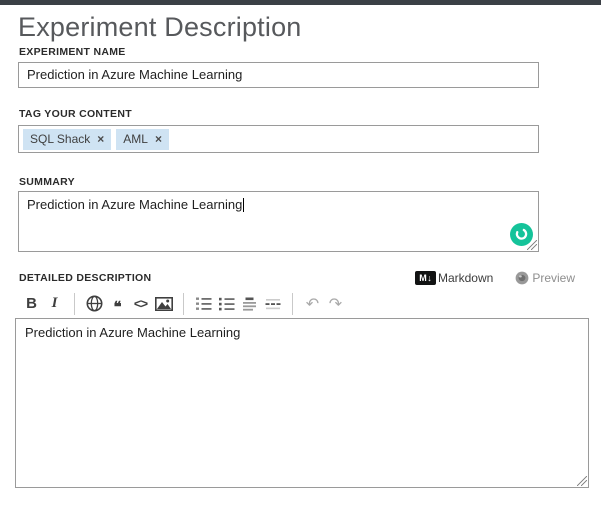  Describe the element at coordinates (278, 139) in the screenshot. I see `tags-input: SQL Shack × AML ×` at that location.